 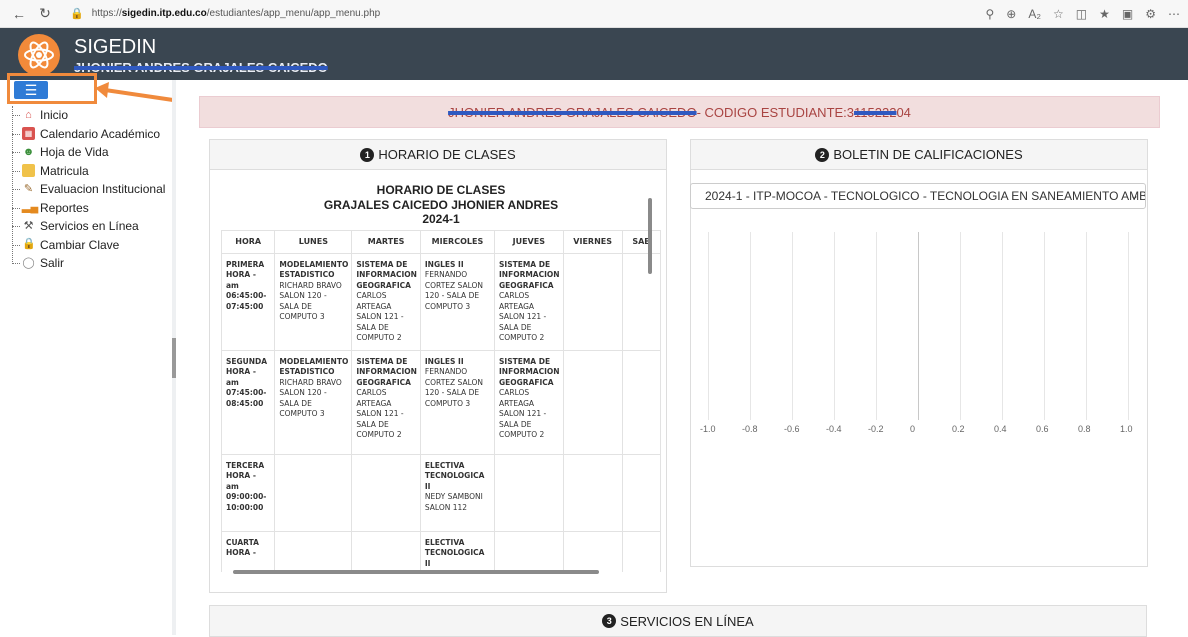 I want to click on column-header: HORA, so click(x=248, y=241).